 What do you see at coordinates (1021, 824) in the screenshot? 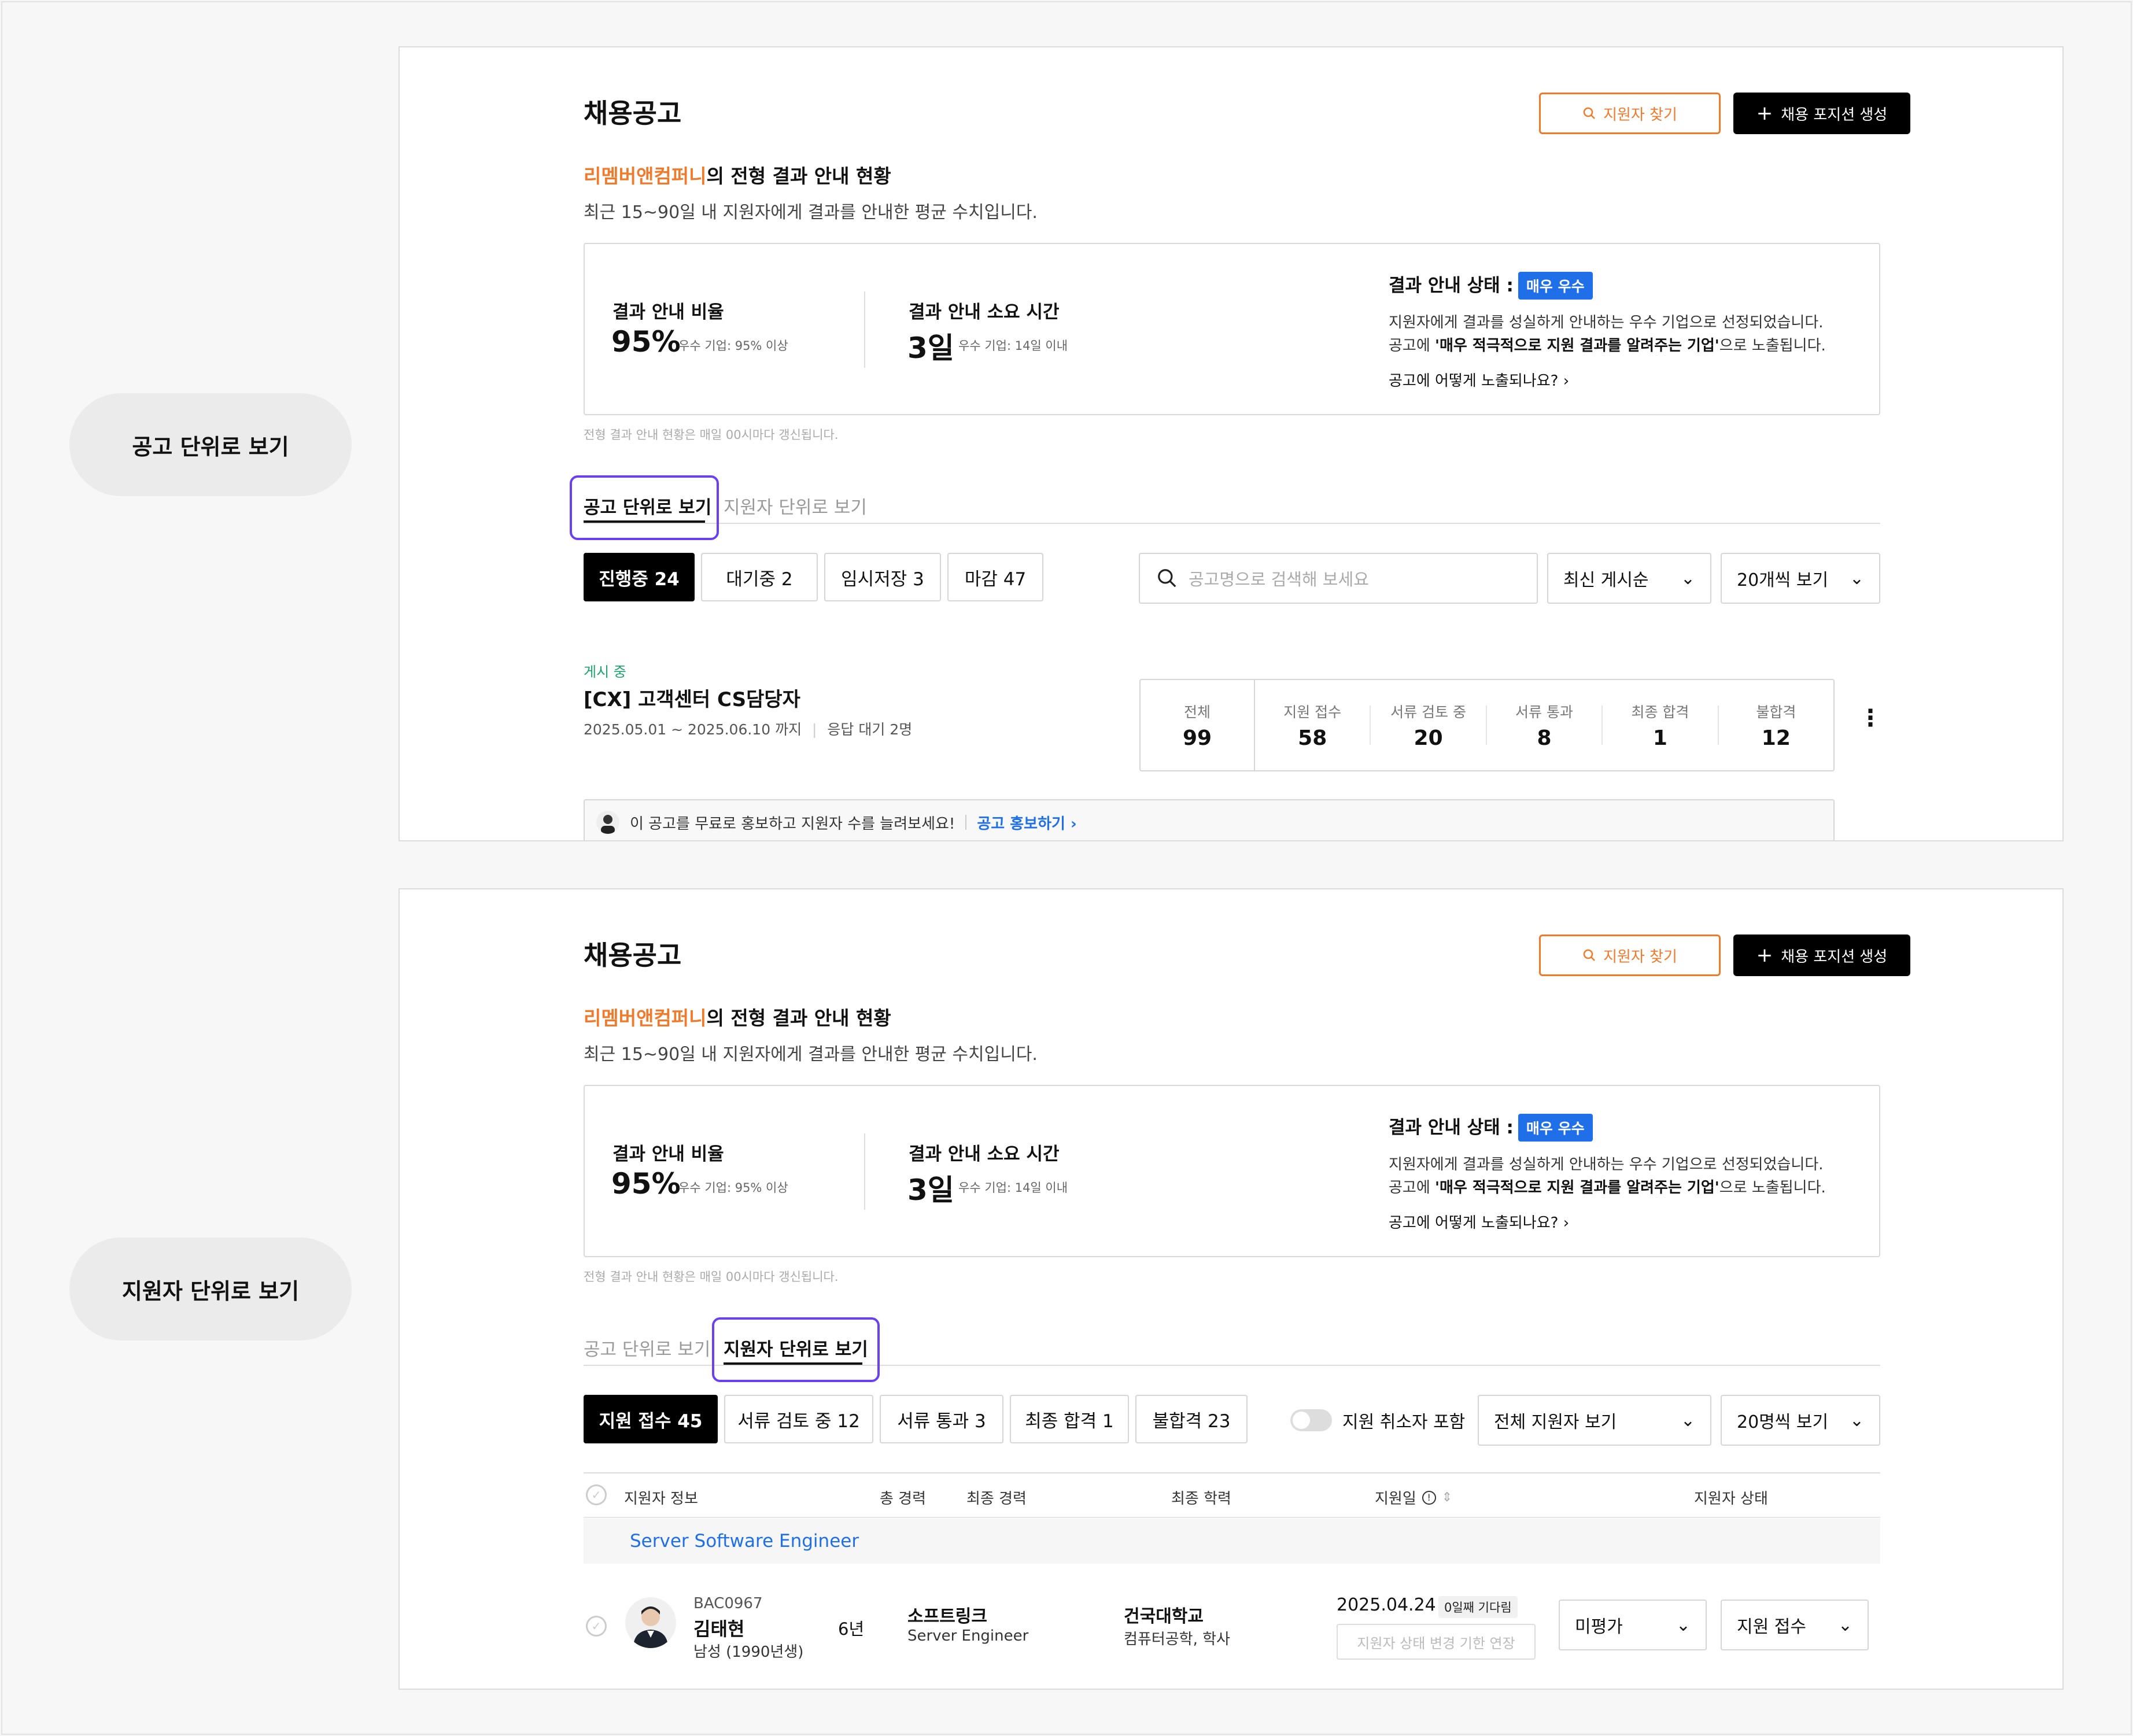
I see `promo-link-label: 공고 홍보하기` at bounding box center [1021, 824].